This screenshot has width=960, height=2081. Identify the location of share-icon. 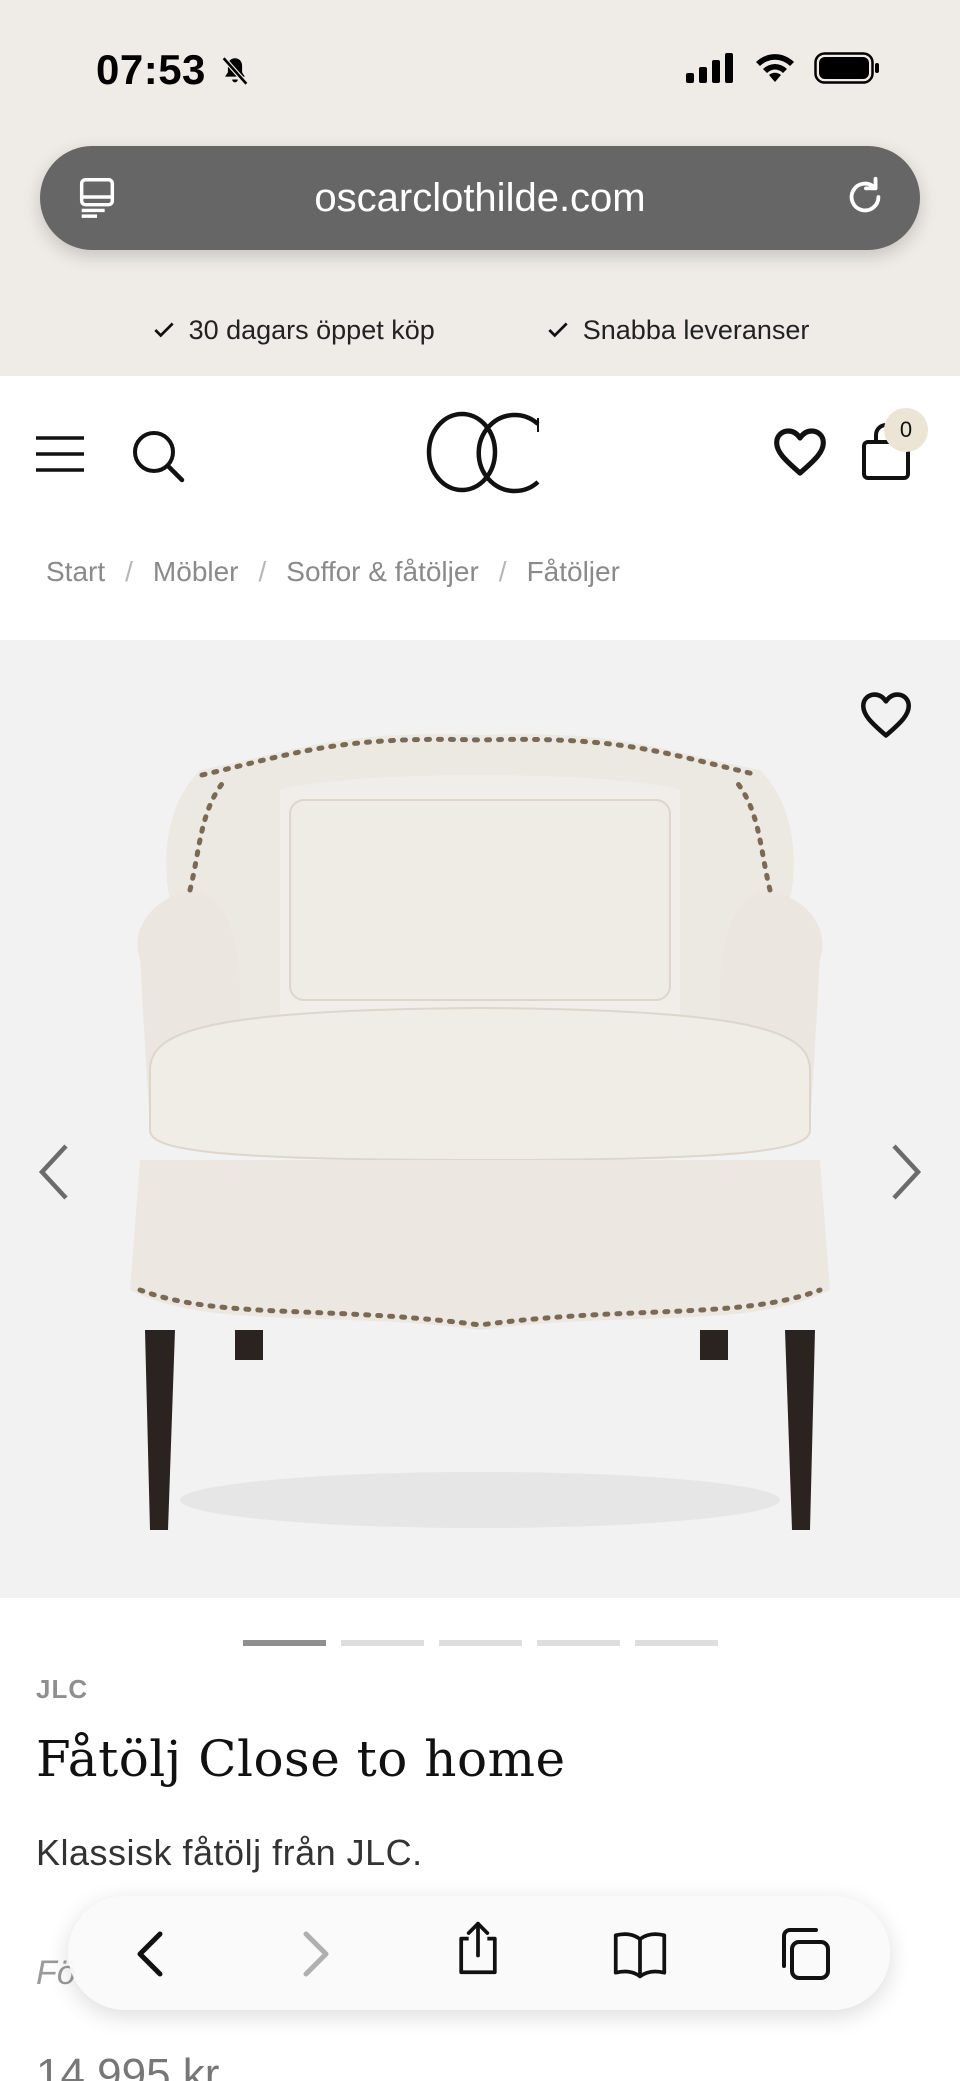
(478, 1948).